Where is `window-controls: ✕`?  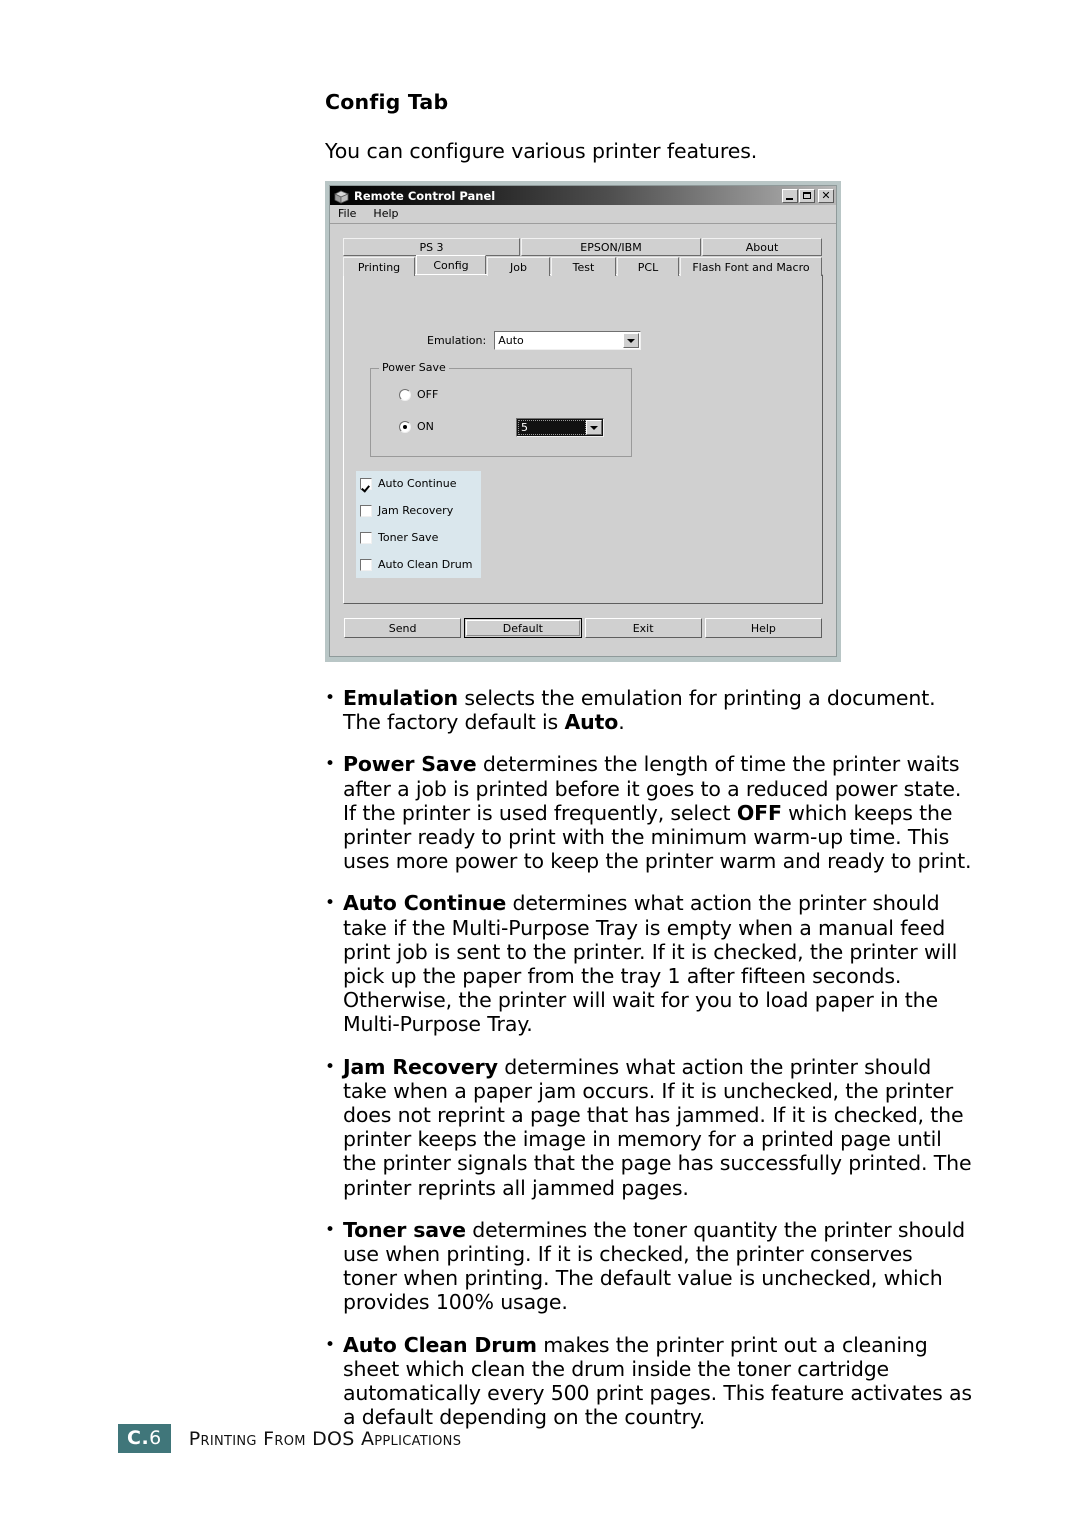 window-controls: ✕ is located at coordinates (807, 195).